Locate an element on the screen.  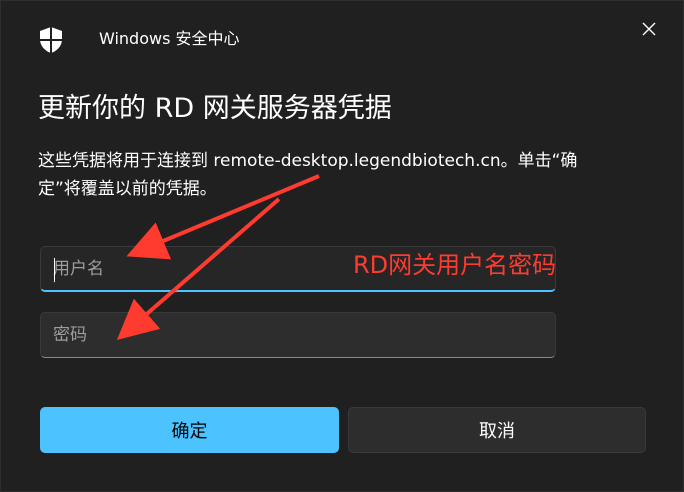
password-input is located at coordinates (298, 335).